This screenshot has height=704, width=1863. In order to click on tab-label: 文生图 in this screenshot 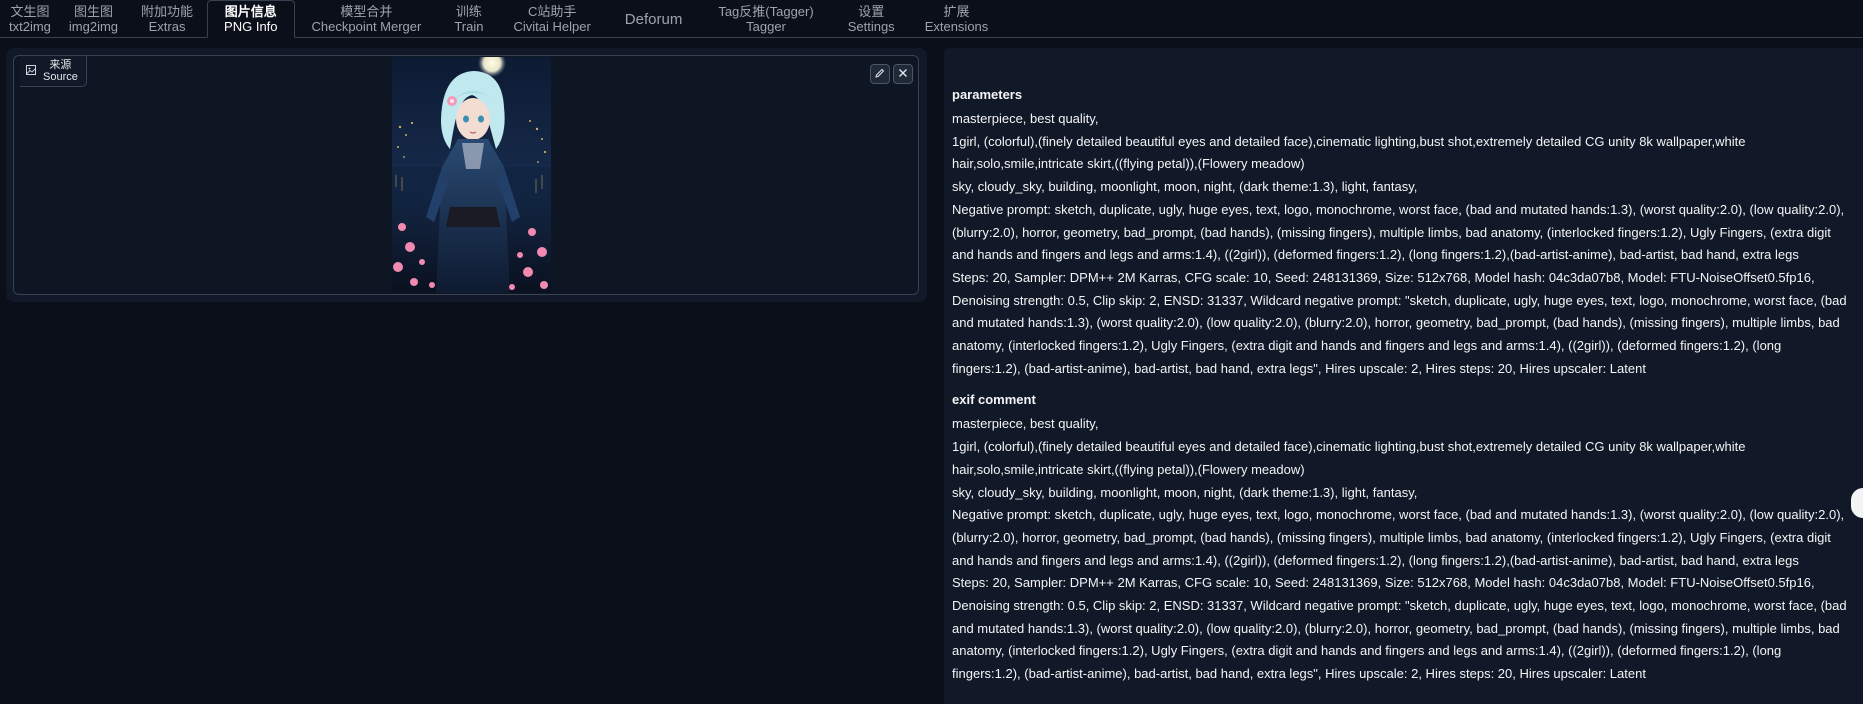, I will do `click(30, 11)`.